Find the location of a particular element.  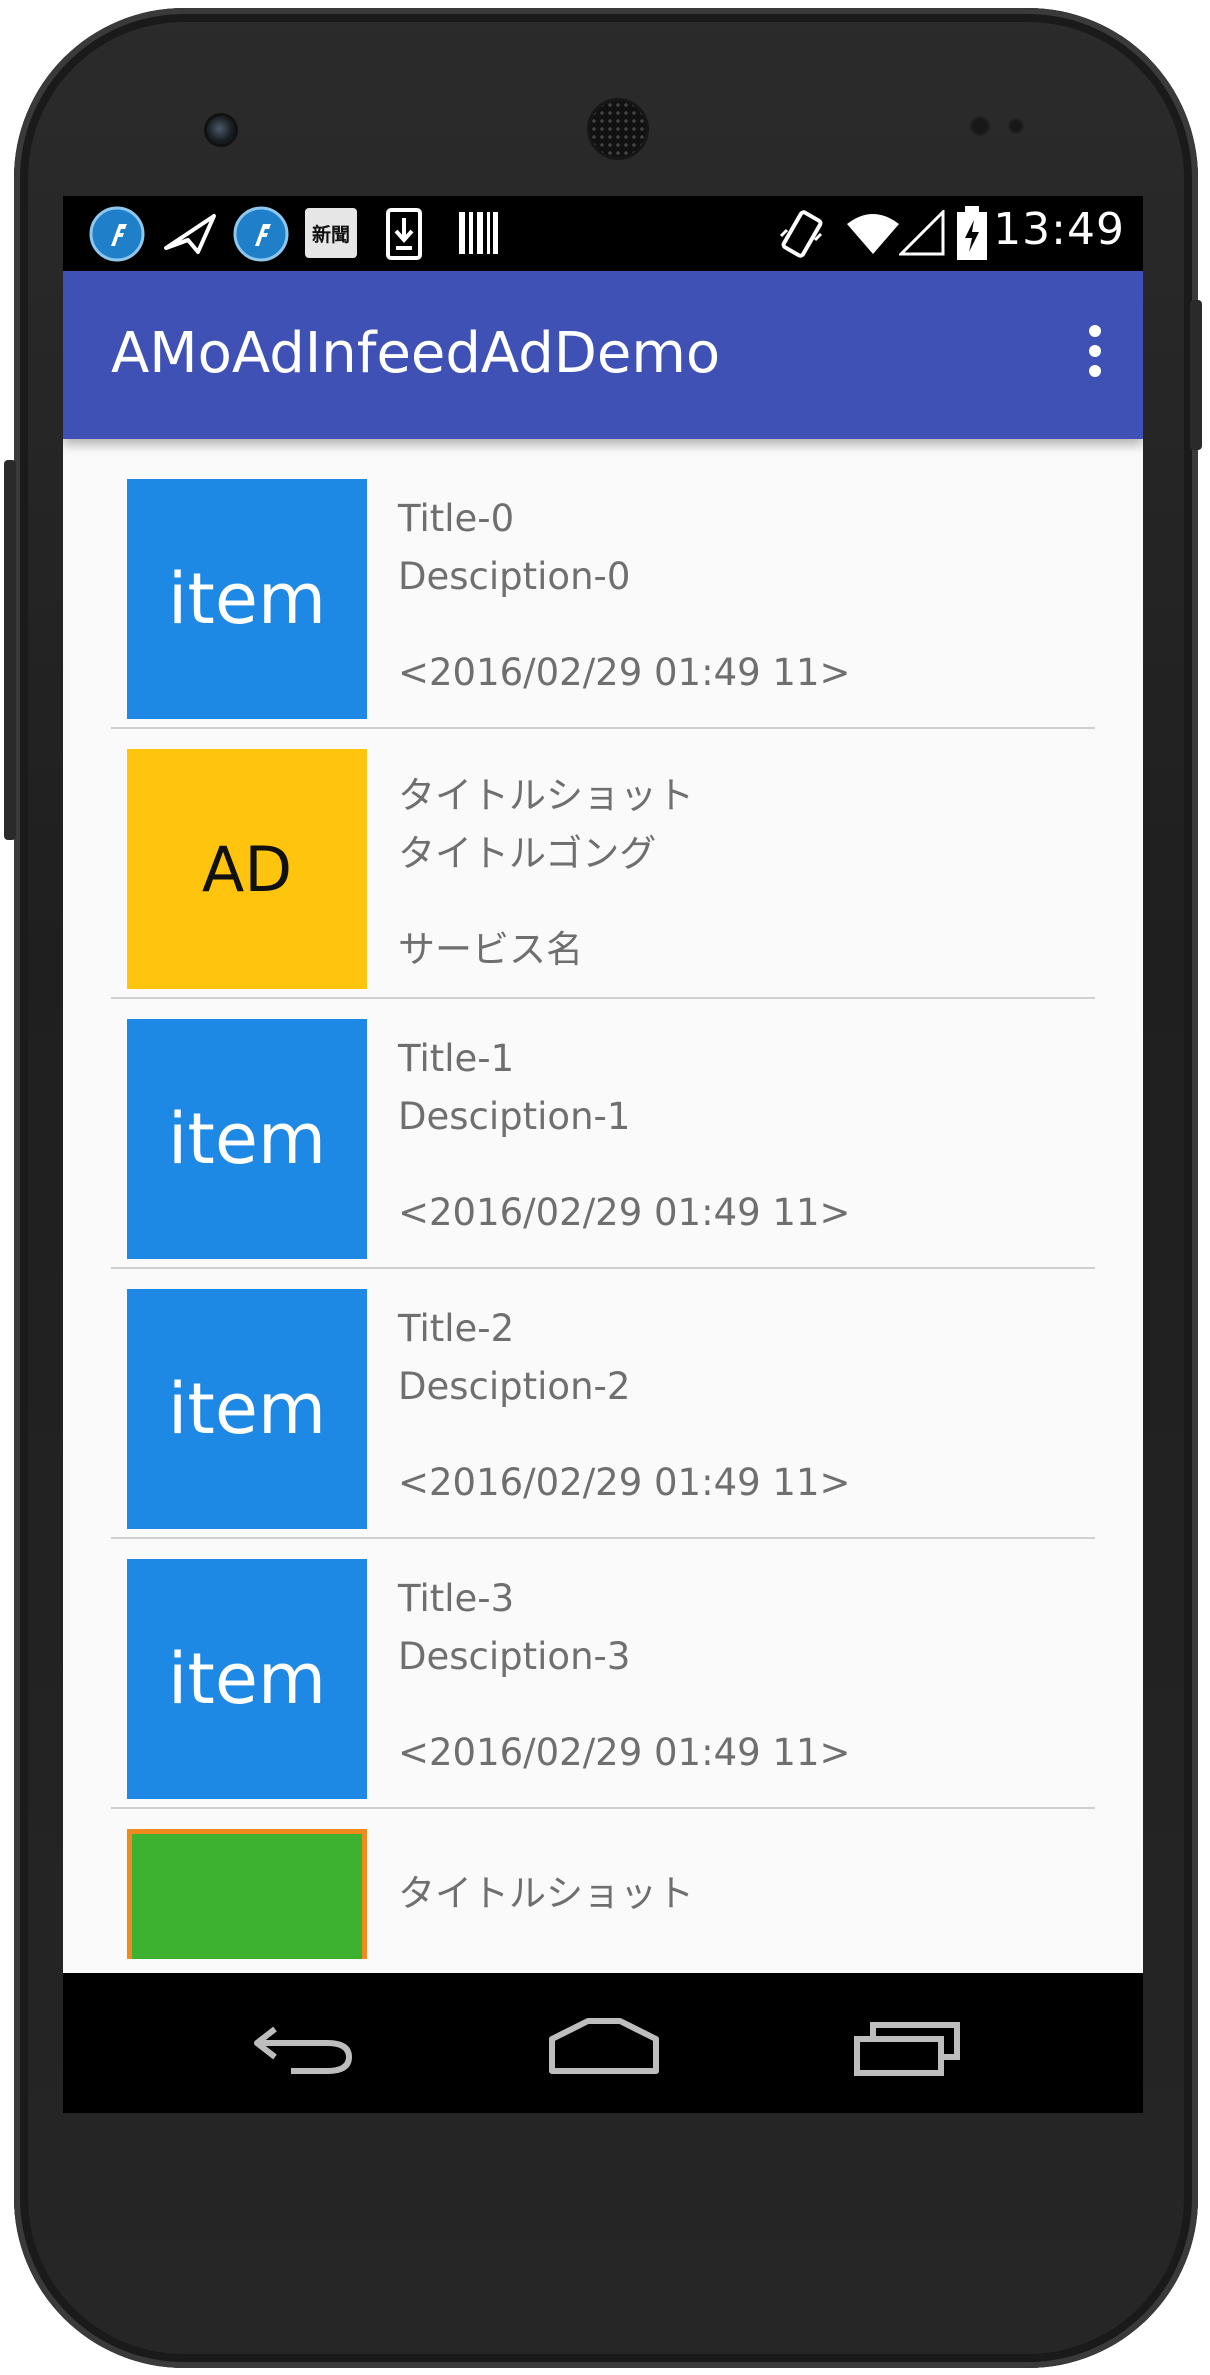

status-clock: 13:49 is located at coordinates (1059, 229).